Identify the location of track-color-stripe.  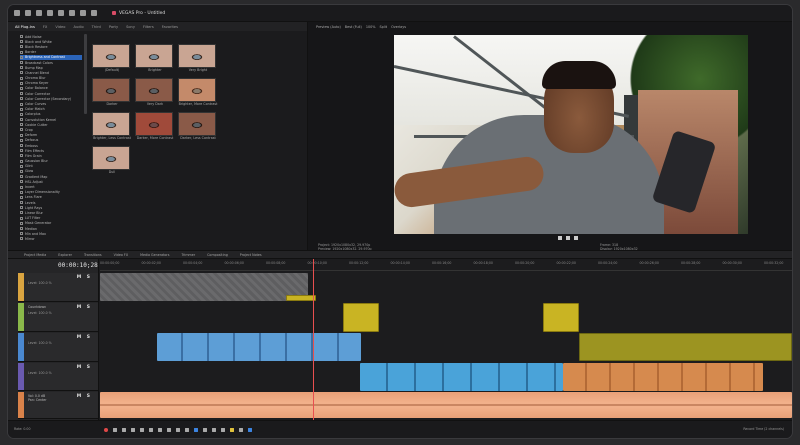
(21, 317).